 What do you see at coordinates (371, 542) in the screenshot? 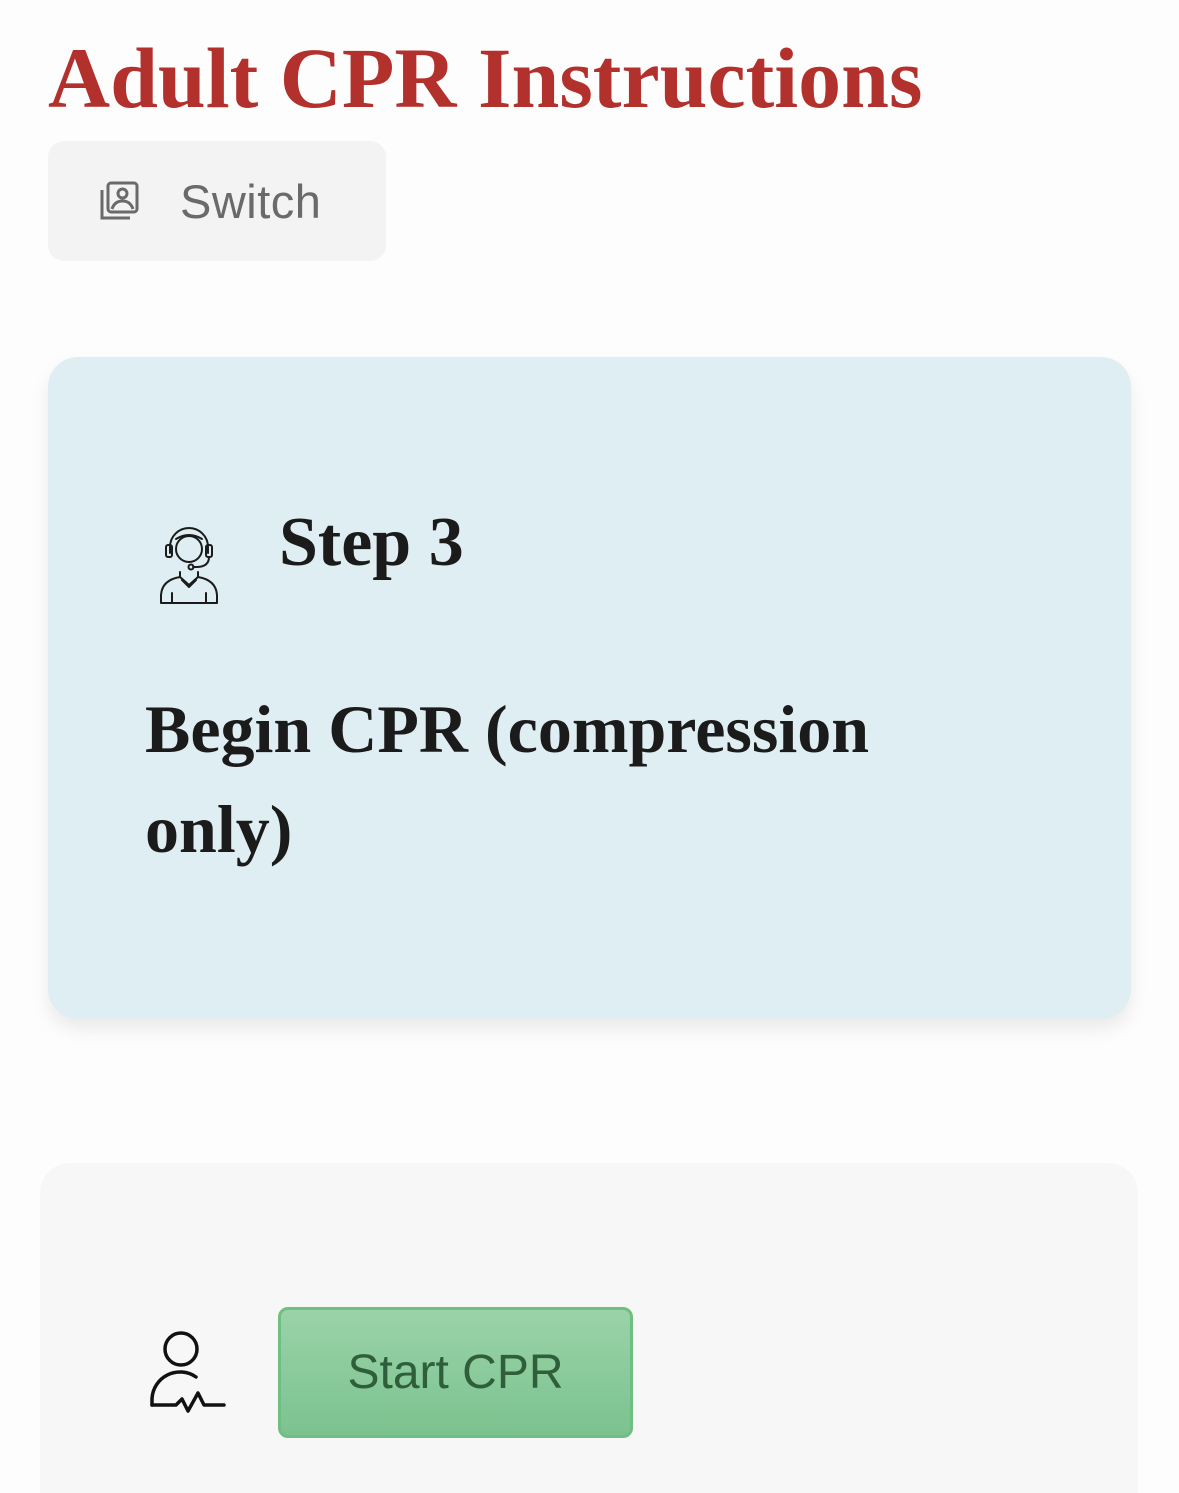
I see `step-number: Step 3` at bounding box center [371, 542].